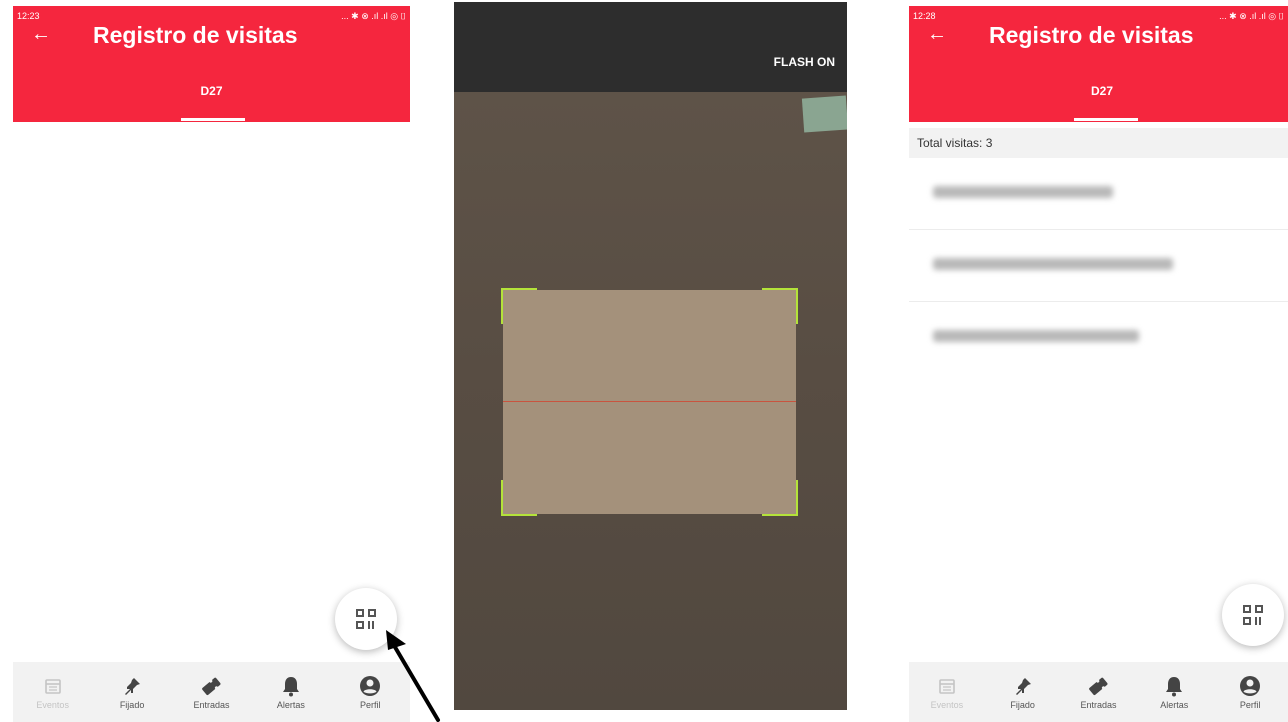  I want to click on camera-object, so click(824, 114).